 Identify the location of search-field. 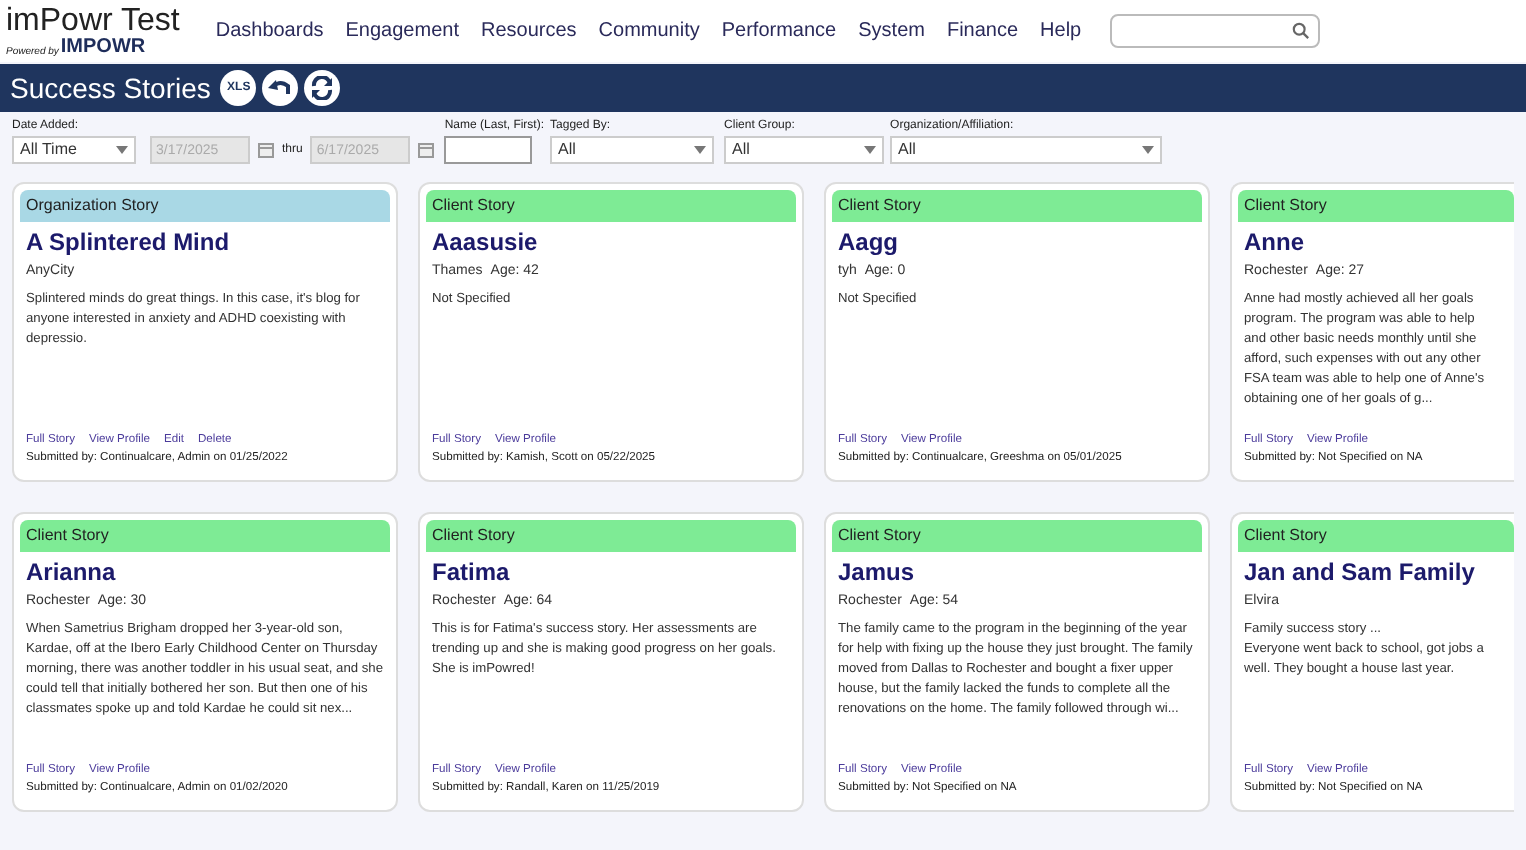
(1214, 31).